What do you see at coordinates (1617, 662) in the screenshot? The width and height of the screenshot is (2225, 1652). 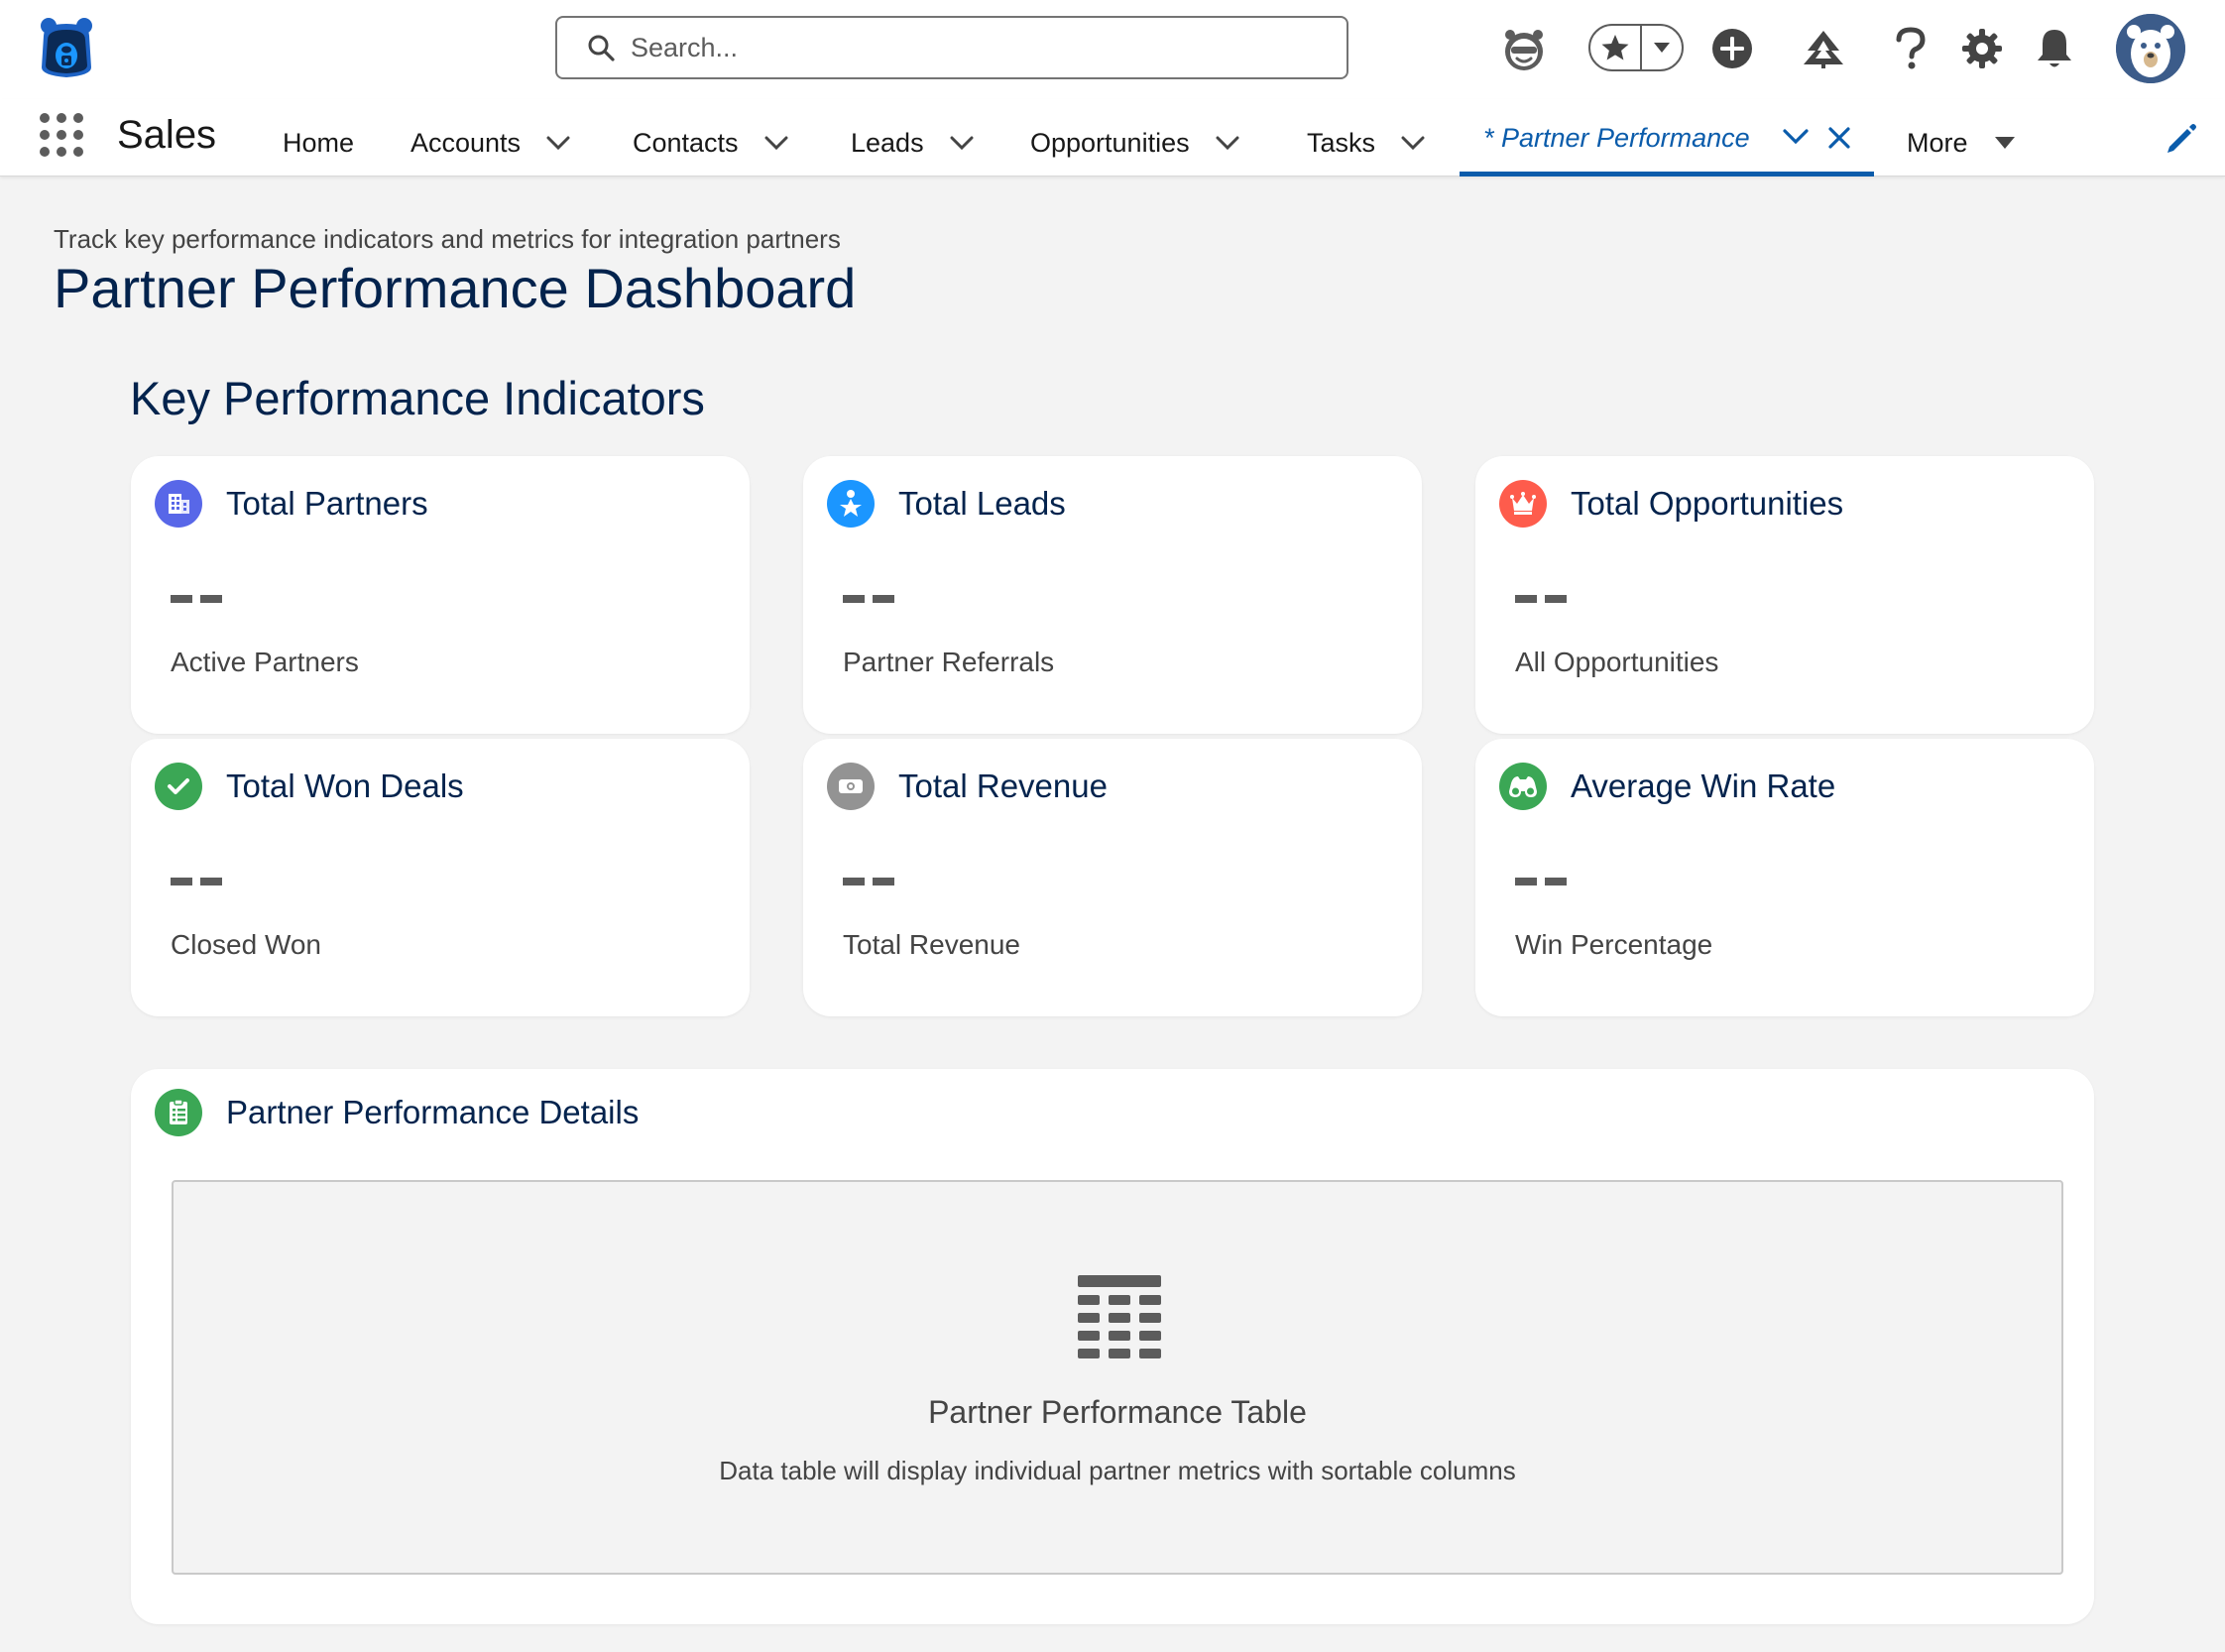 I see `kpi-label: All Opportunities` at bounding box center [1617, 662].